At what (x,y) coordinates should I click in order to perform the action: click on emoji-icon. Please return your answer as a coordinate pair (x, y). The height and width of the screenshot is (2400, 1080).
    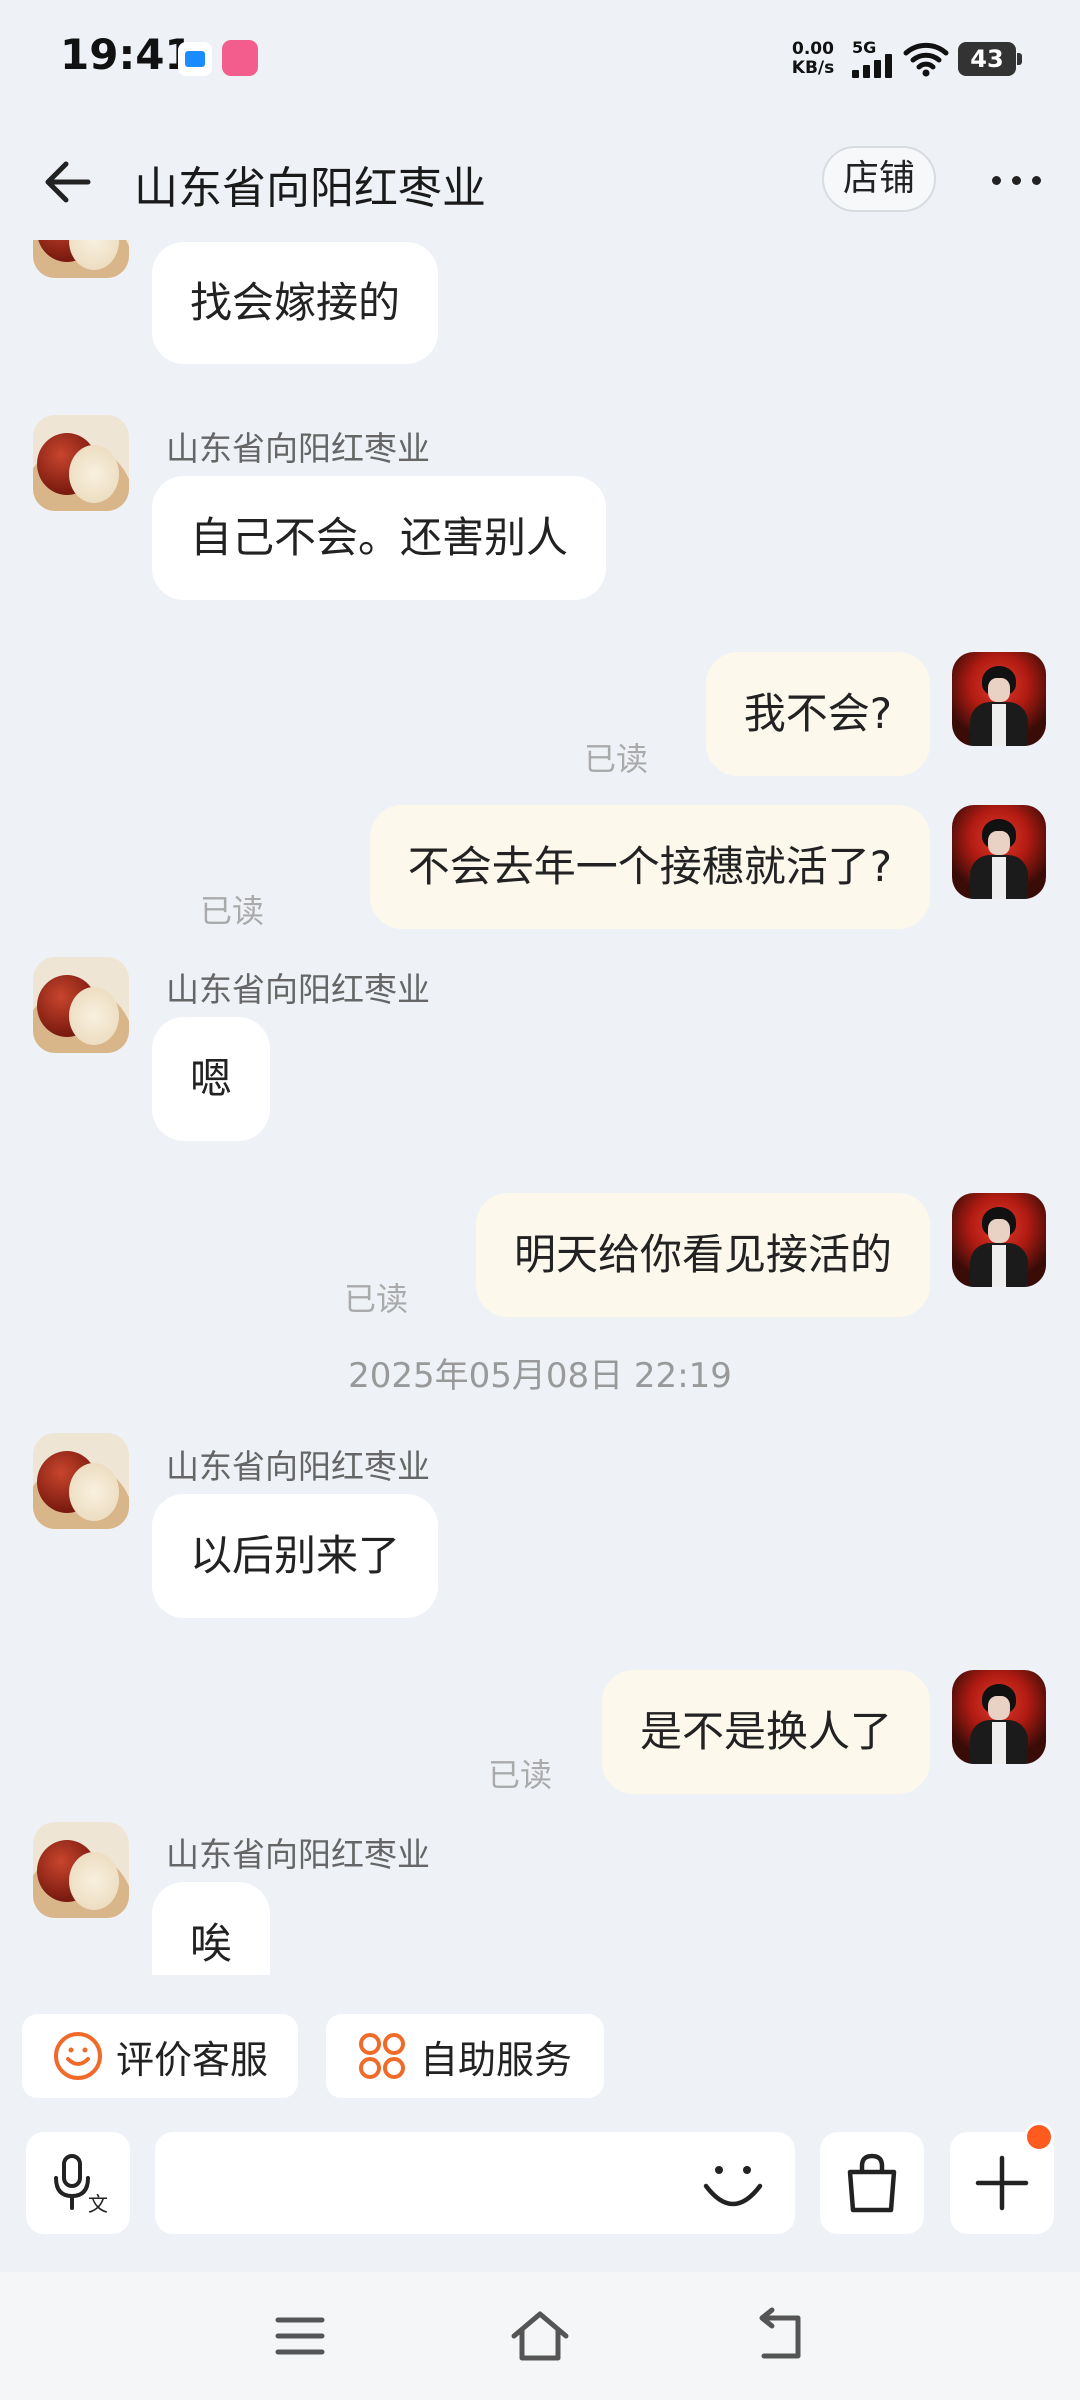
    Looking at the image, I should click on (733, 2183).